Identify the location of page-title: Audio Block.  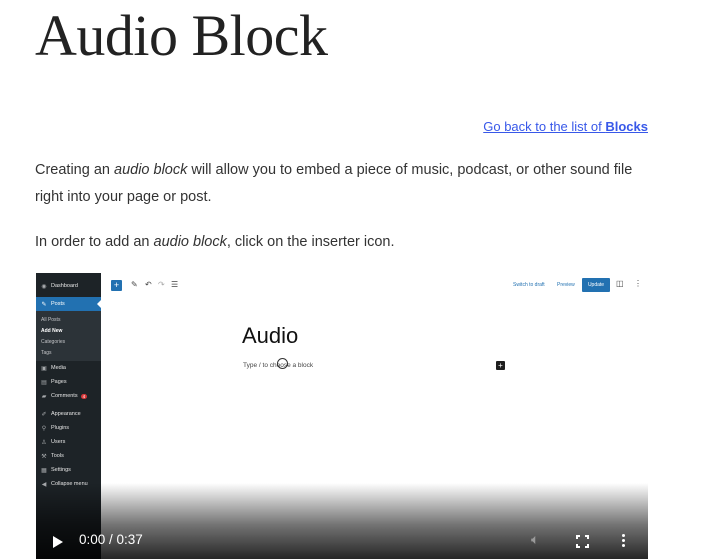
(181, 35).